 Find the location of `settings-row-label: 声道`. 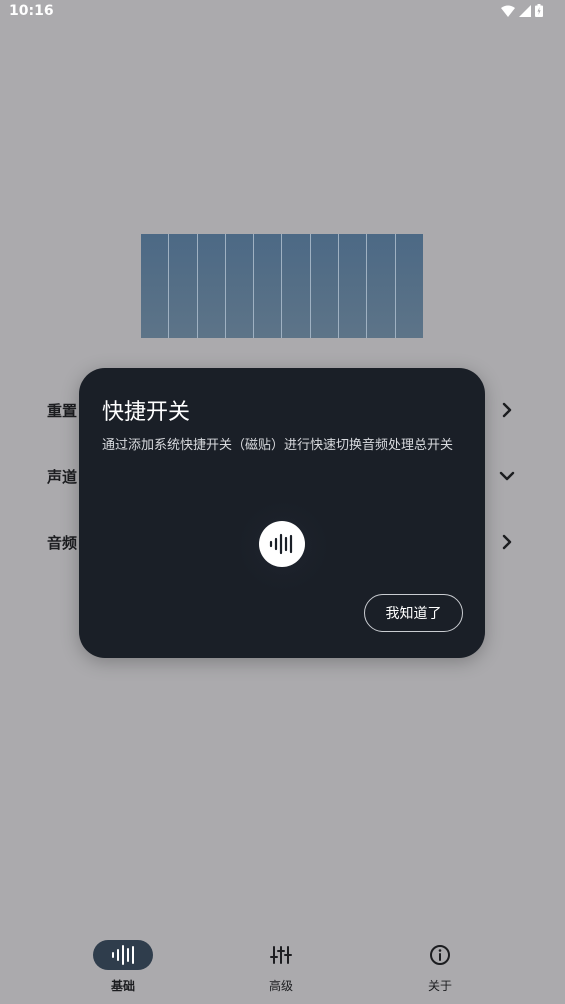

settings-row-label: 声道 is located at coordinates (62, 477).